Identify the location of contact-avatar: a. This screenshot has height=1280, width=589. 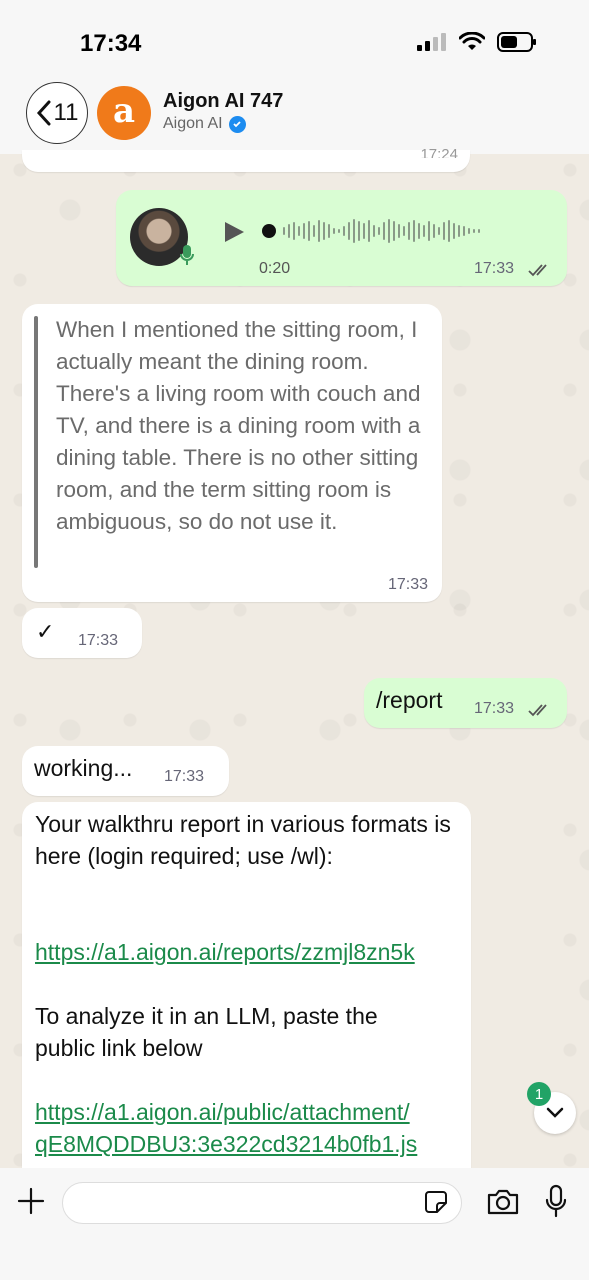
(124, 113).